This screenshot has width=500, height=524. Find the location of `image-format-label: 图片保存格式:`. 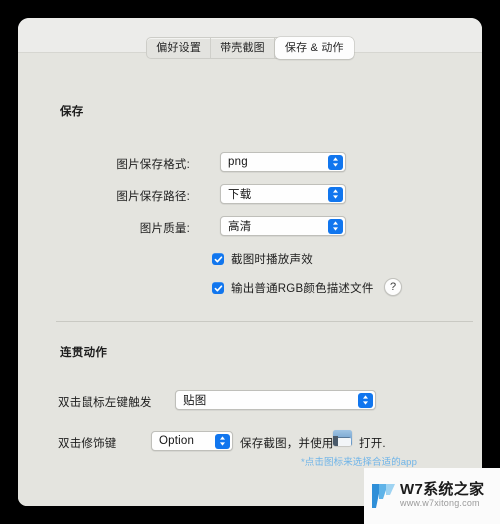

image-format-label: 图片保存格式: is located at coordinates (153, 165).